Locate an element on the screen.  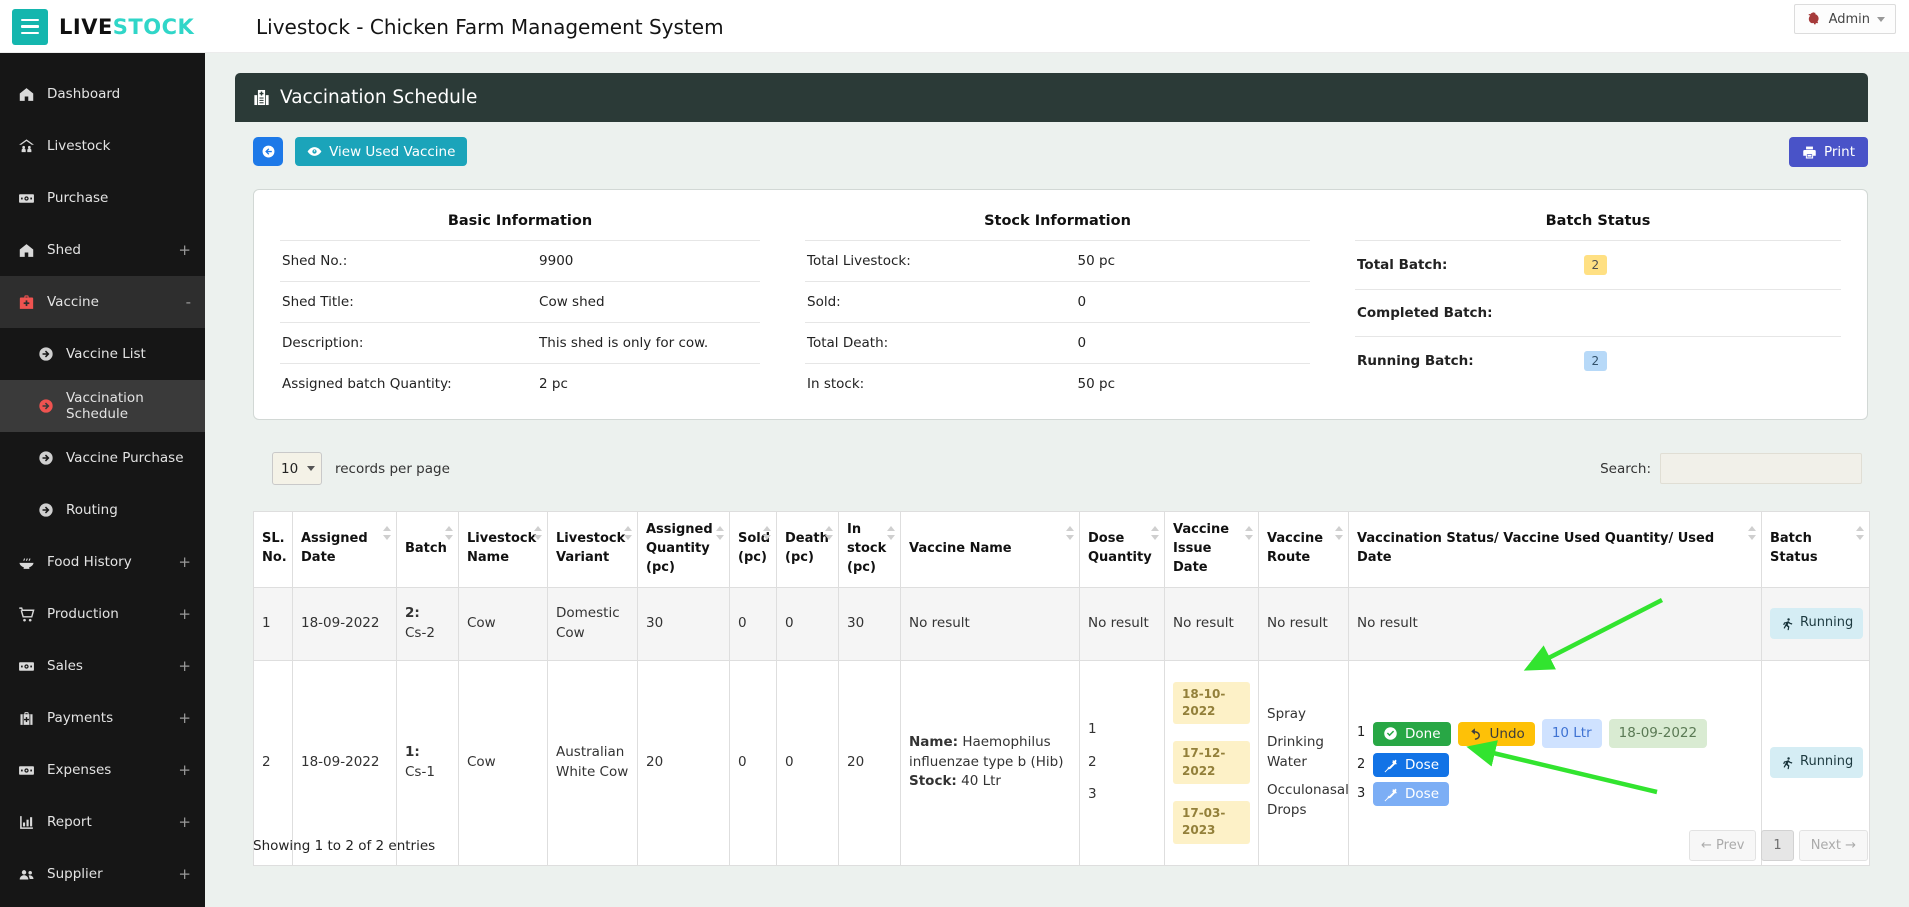
briefcase-icon is located at coordinates (26, 718).